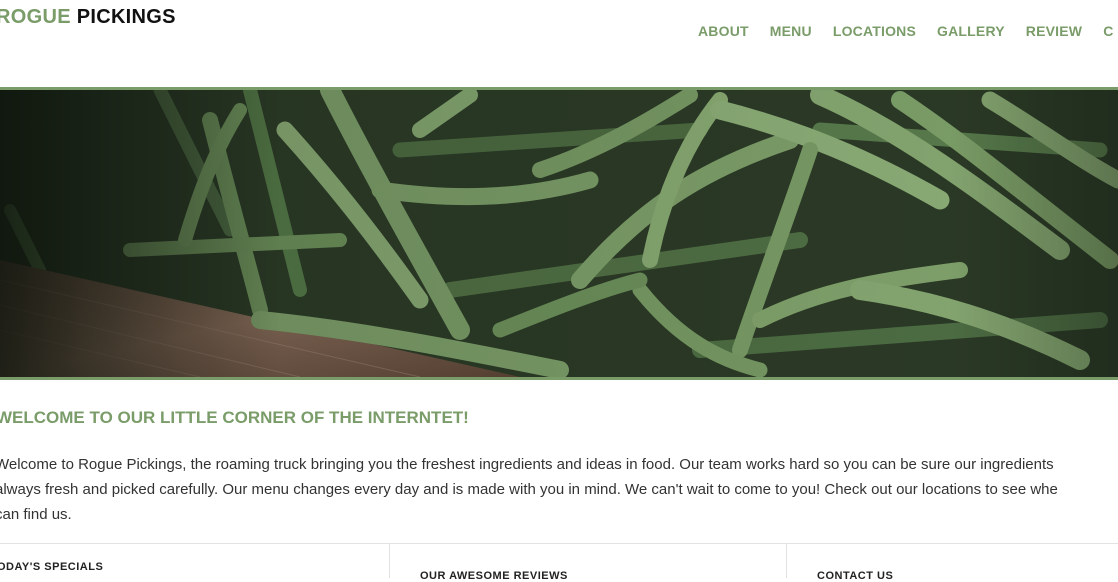  I want to click on nav-review: REVIEW, so click(1054, 31).